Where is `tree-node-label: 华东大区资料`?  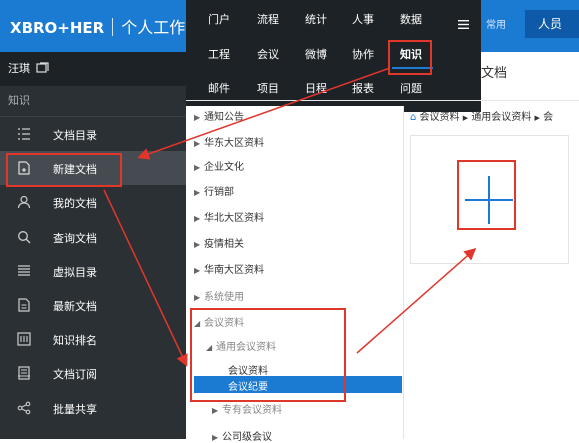 tree-node-label: 华东大区资料 is located at coordinates (234, 143).